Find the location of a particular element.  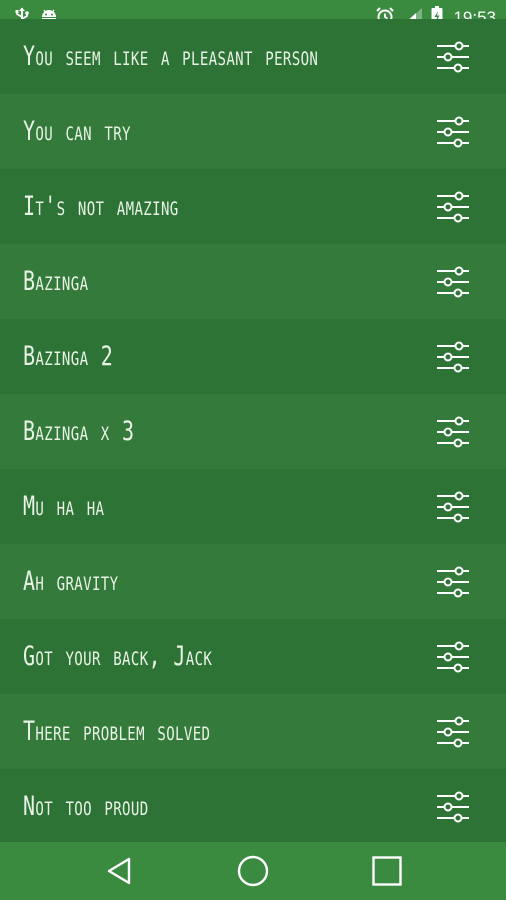

sound-list-item: Bazinga is located at coordinates (253, 281).